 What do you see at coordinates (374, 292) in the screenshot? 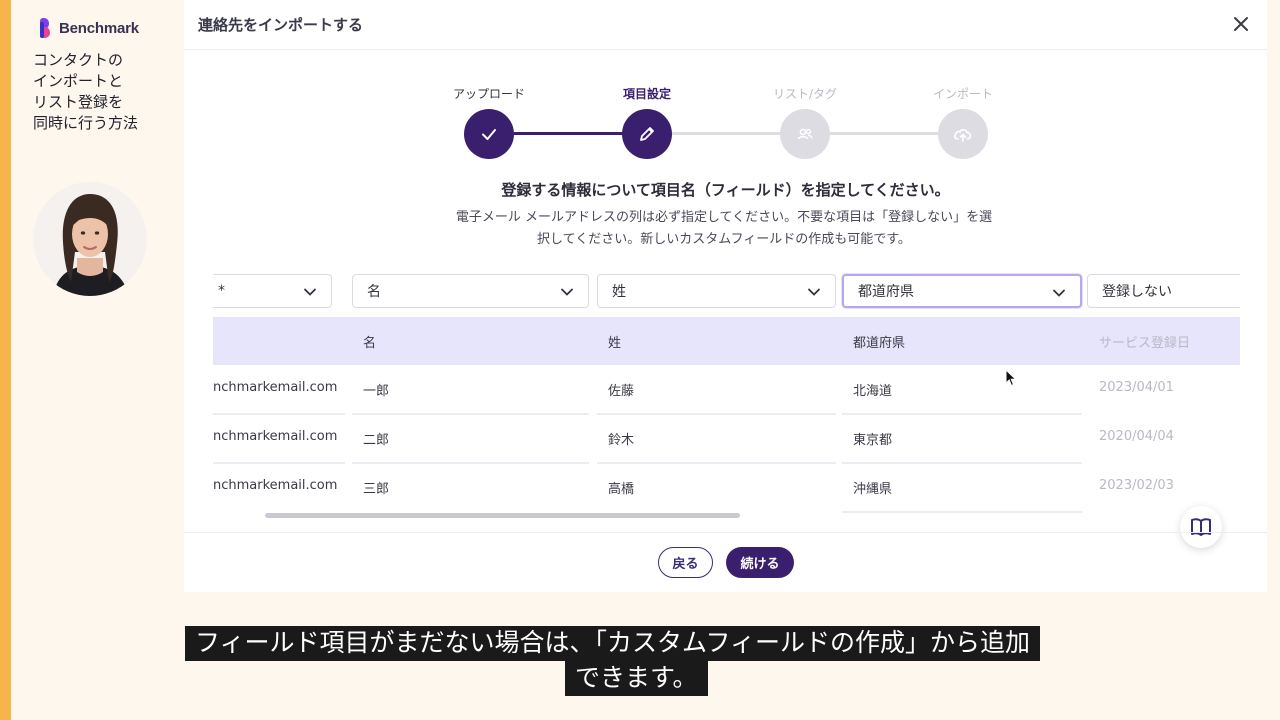
I see `field-select-value: 名` at bounding box center [374, 292].